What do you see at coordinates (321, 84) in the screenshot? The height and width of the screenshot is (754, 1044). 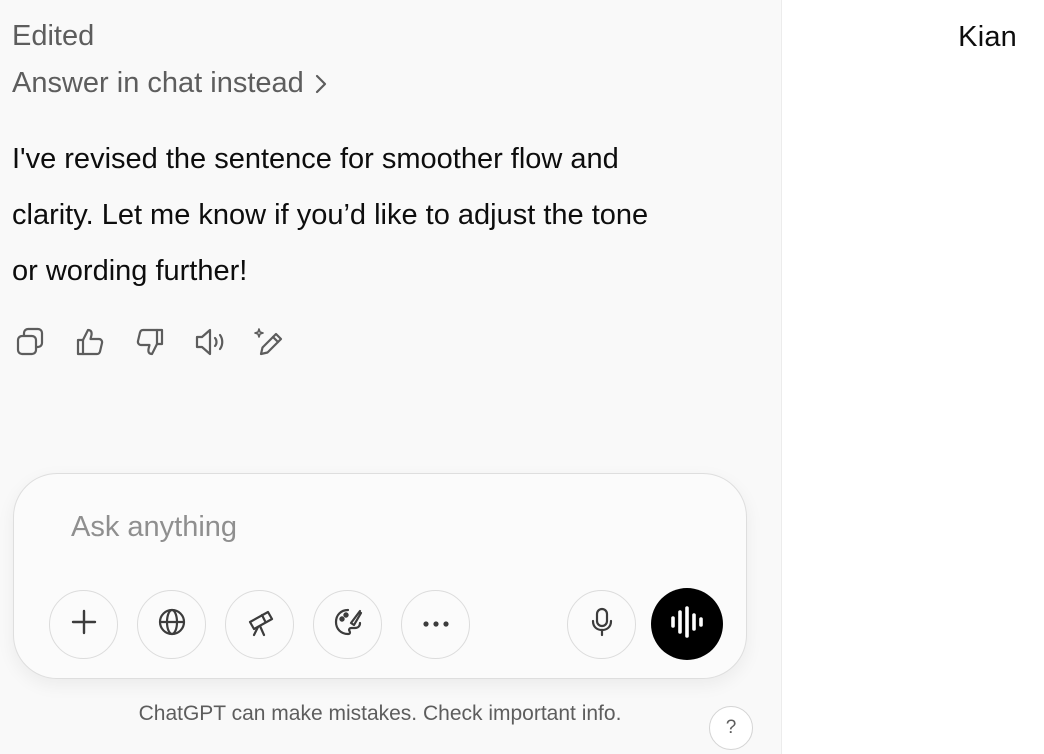 I see `chevron-right-icon` at bounding box center [321, 84].